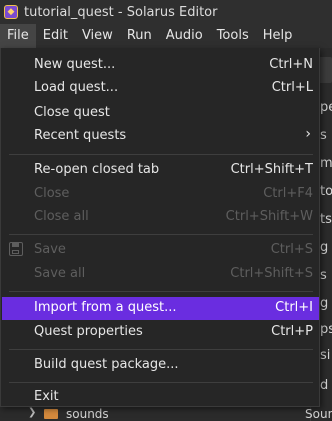 This screenshot has width=332, height=421. What do you see at coordinates (184, 36) in the screenshot?
I see `menu-audio: Audio` at bounding box center [184, 36].